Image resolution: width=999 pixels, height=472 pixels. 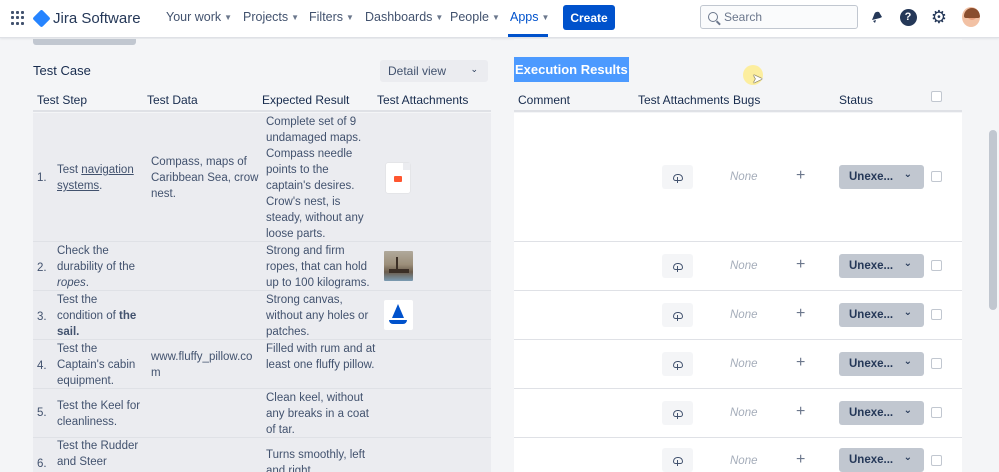 I want to click on step-number: 1., so click(x=42, y=178).